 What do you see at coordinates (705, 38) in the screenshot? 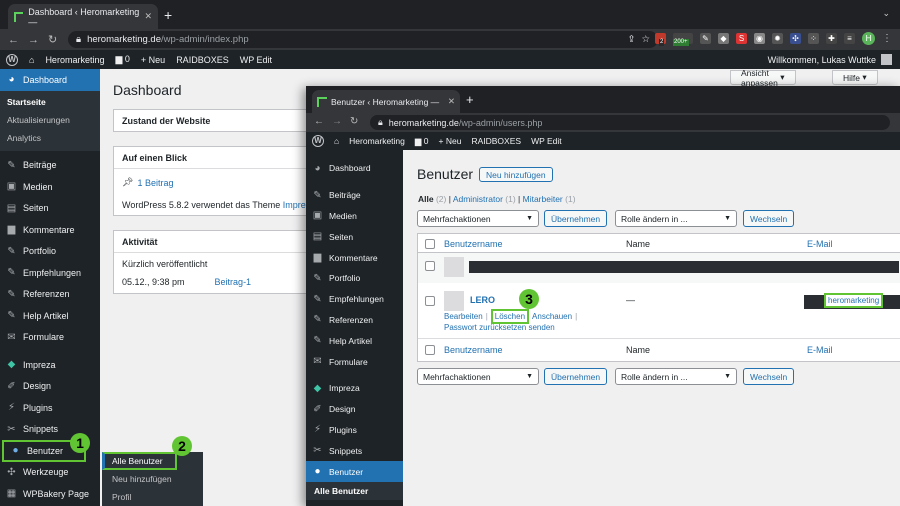
I see `extension-tool-icon: ✎` at bounding box center [705, 38].